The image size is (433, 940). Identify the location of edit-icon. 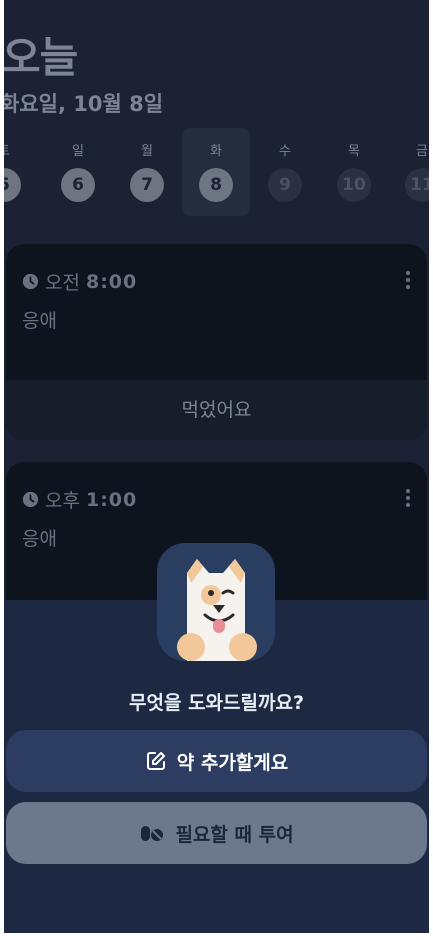
(155, 761).